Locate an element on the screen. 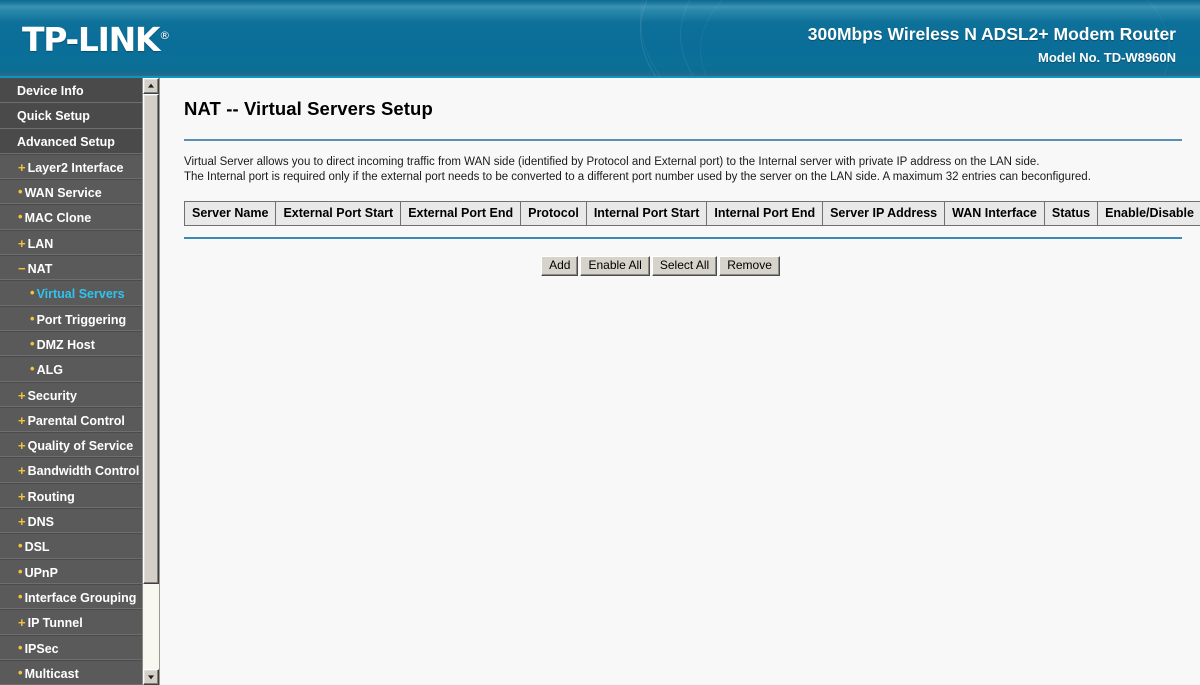 Image resolution: width=1200 pixels, height=685 pixels. sidebar-item-label: Security is located at coordinates (52, 395).